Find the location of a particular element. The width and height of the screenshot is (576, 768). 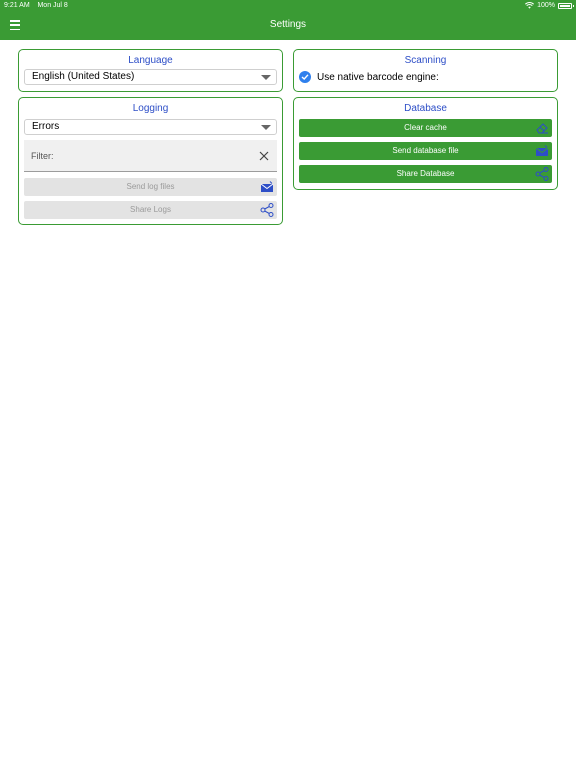

close-icon is located at coordinates (264, 156).